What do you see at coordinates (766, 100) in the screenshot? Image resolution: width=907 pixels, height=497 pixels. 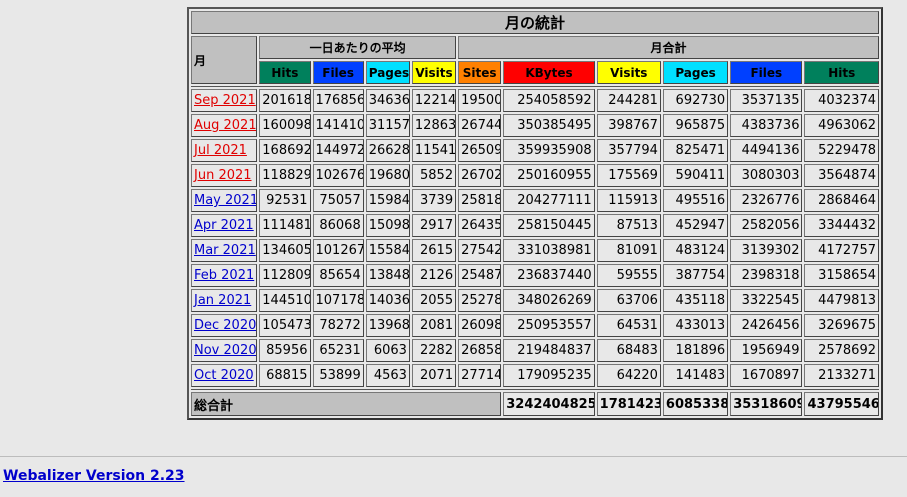 I see `cell-files: 3537135` at bounding box center [766, 100].